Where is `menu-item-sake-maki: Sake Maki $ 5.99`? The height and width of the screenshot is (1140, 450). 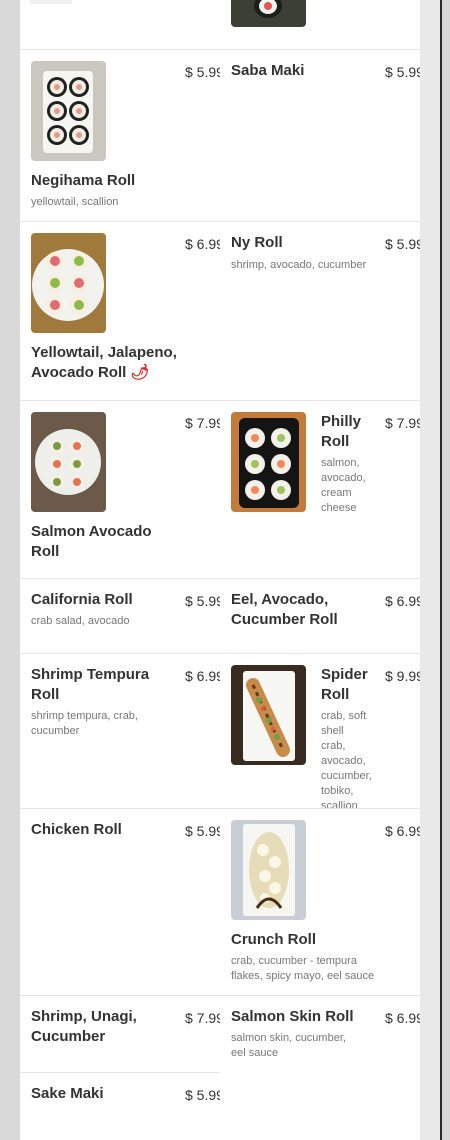 menu-item-sake-maki: Sake Maki $ 5.99 is located at coordinates (125, 1106).